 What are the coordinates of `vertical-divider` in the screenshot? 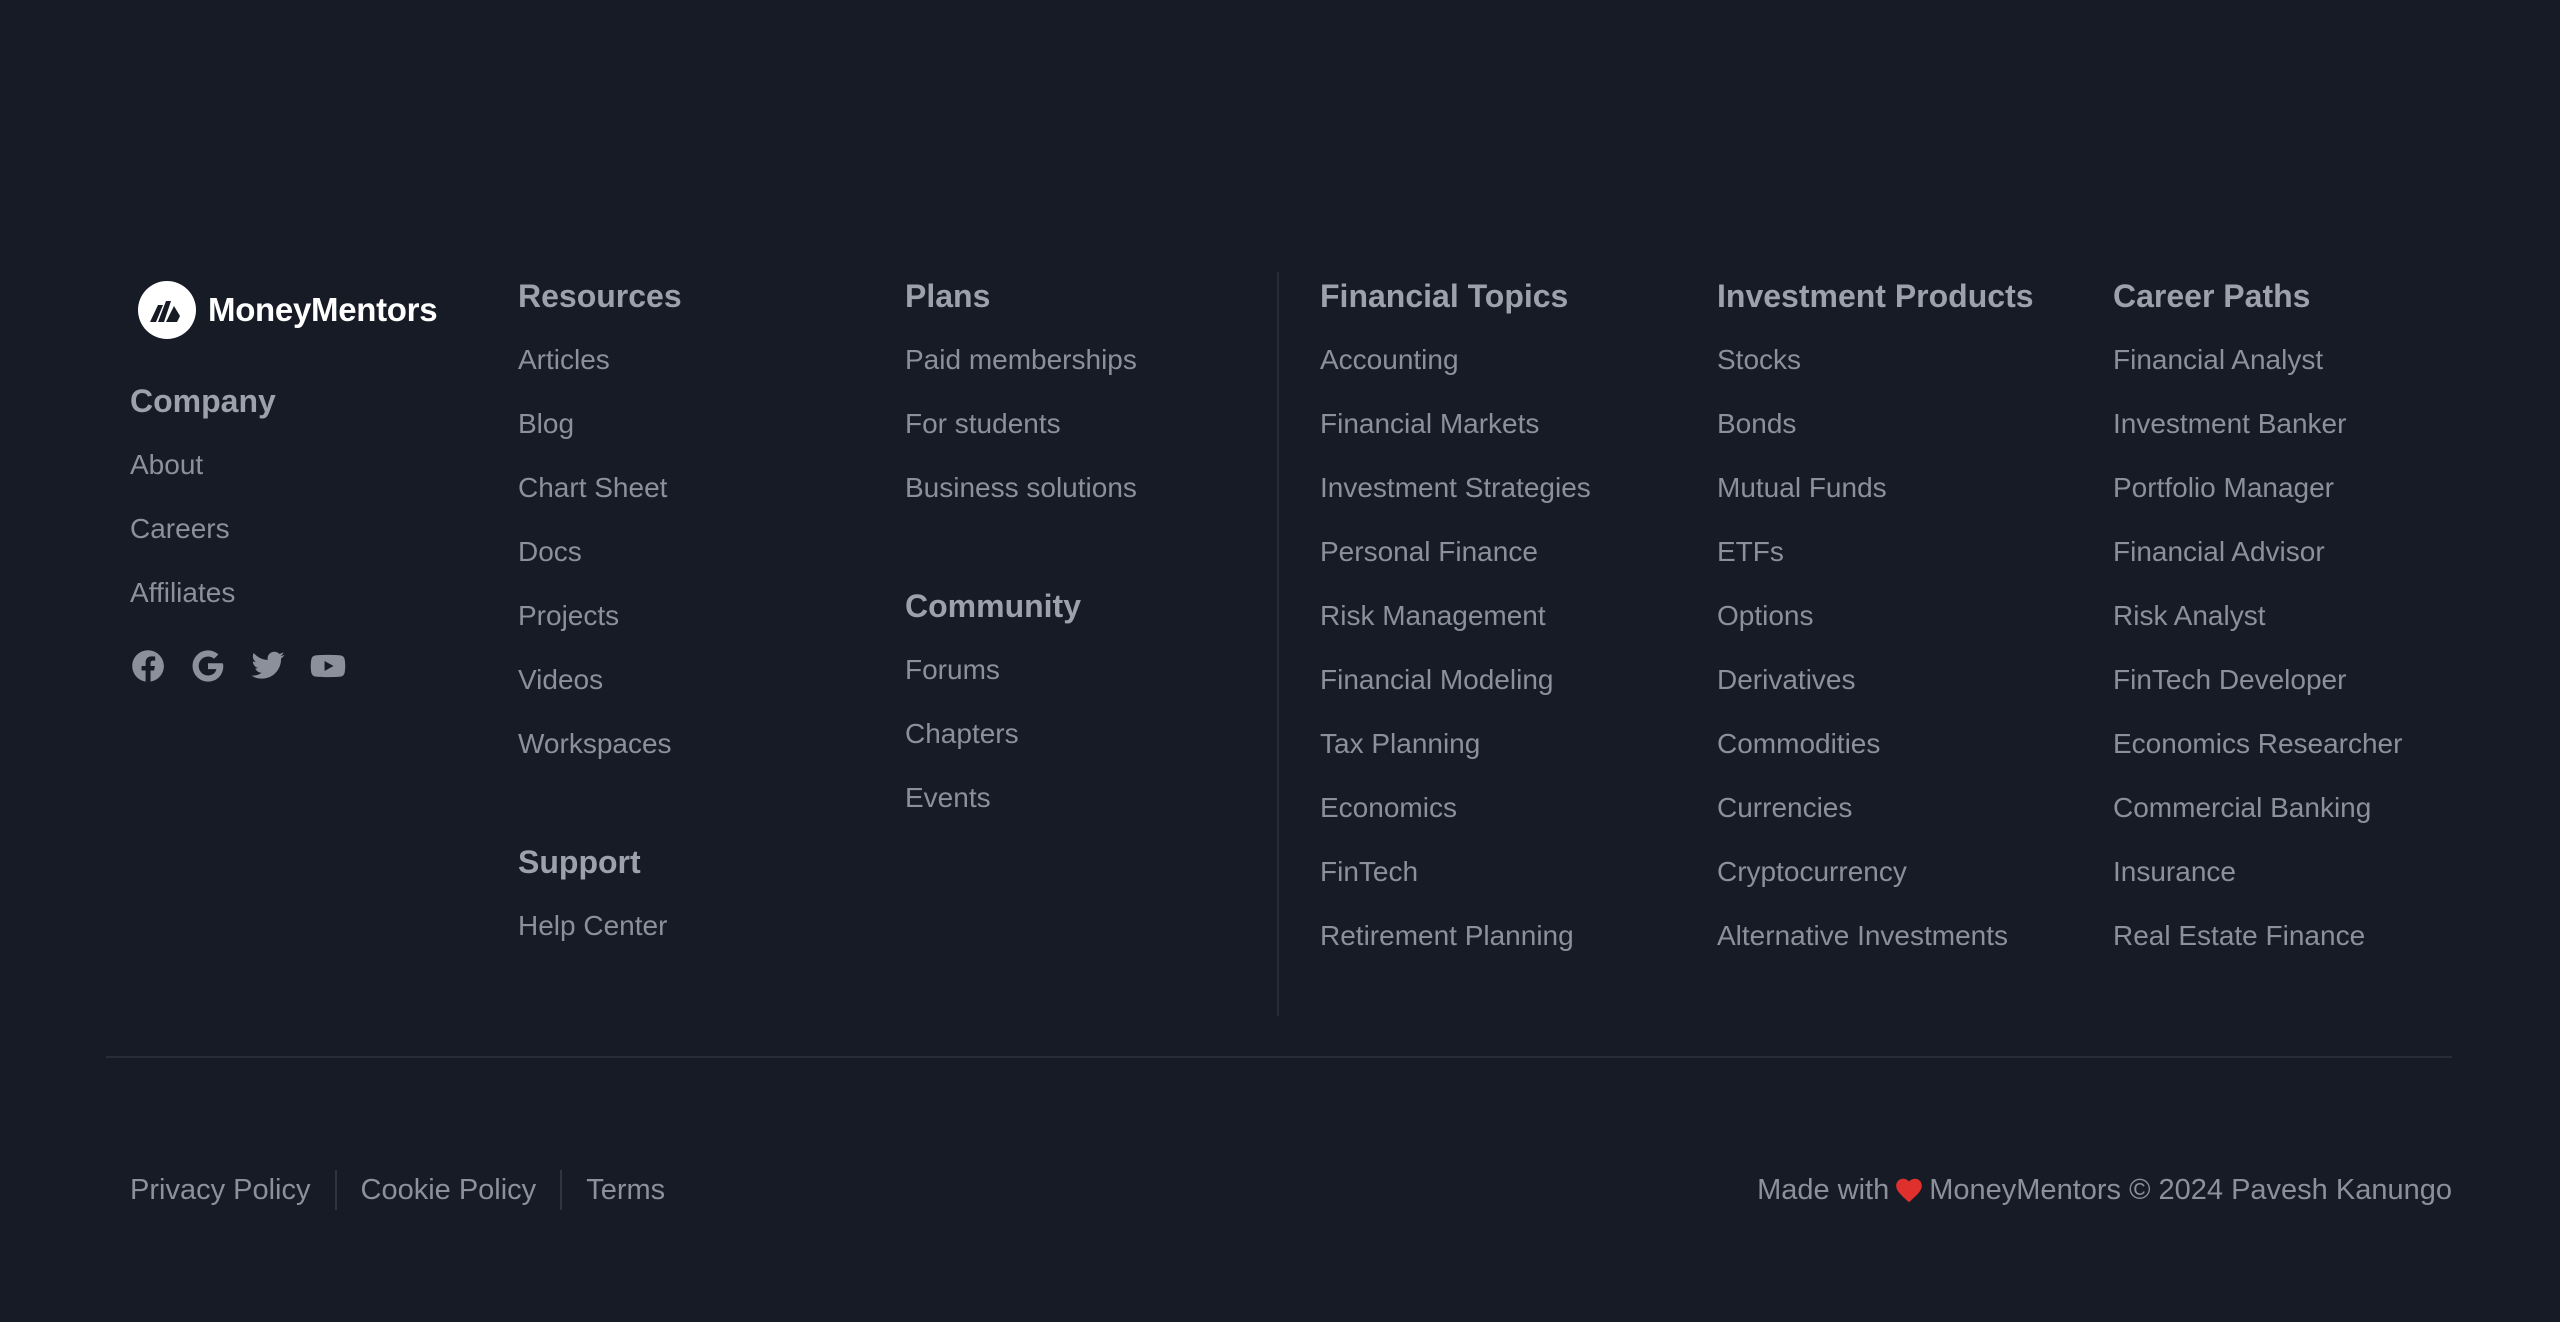 It's located at (1278, 644).